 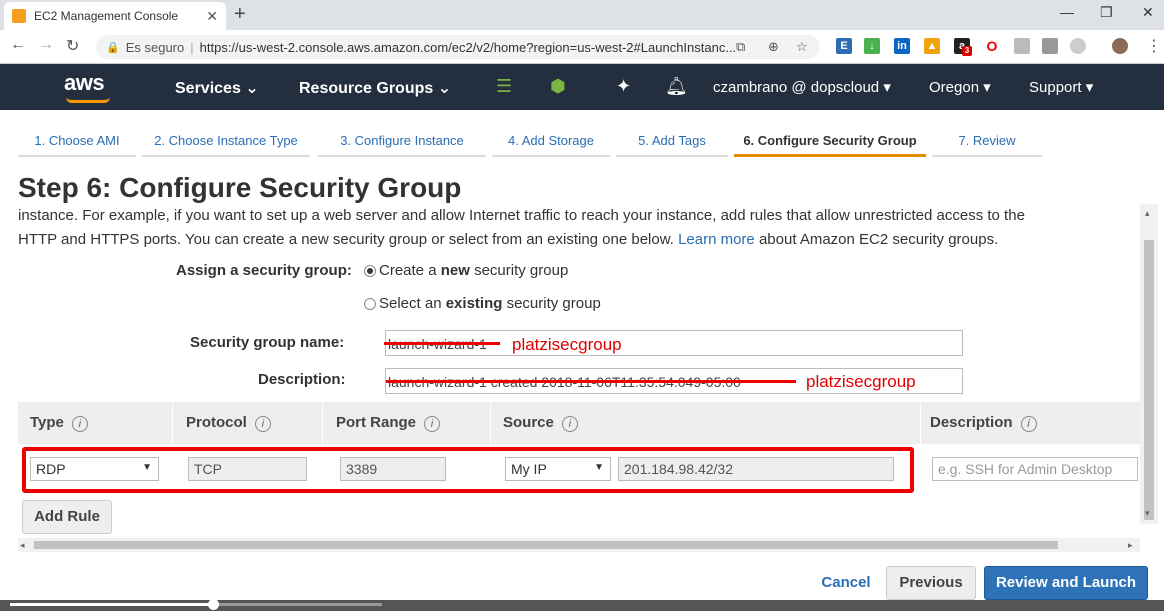 I want to click on page-title: Step 6: Configure Security Group, so click(x=240, y=187).